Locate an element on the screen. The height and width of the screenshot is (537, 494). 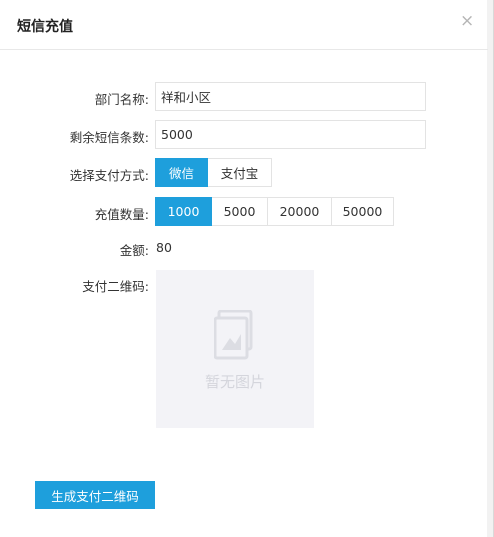
department-label: 部门名称: is located at coordinates (121, 99).